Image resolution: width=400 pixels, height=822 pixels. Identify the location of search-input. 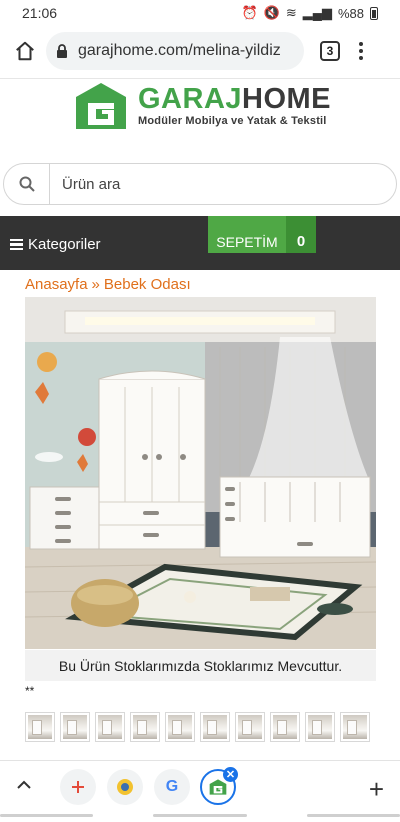
(212, 184).